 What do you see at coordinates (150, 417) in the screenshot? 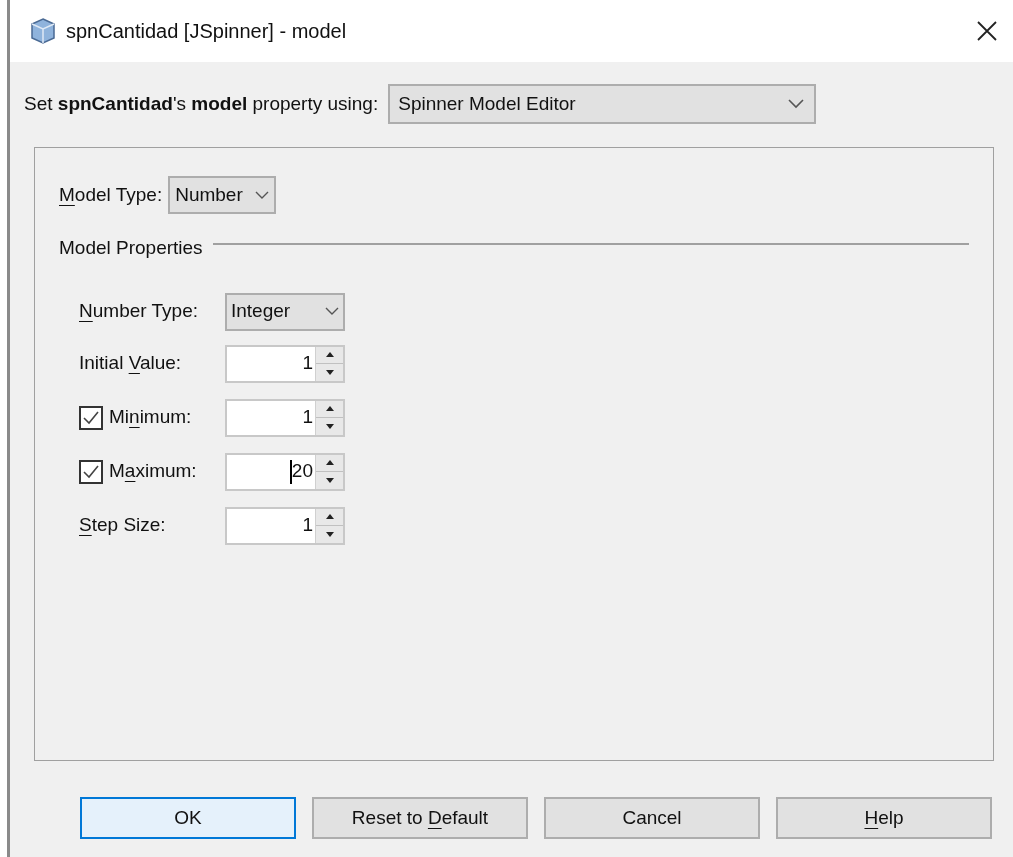
I see `field-label: Minimum:` at bounding box center [150, 417].